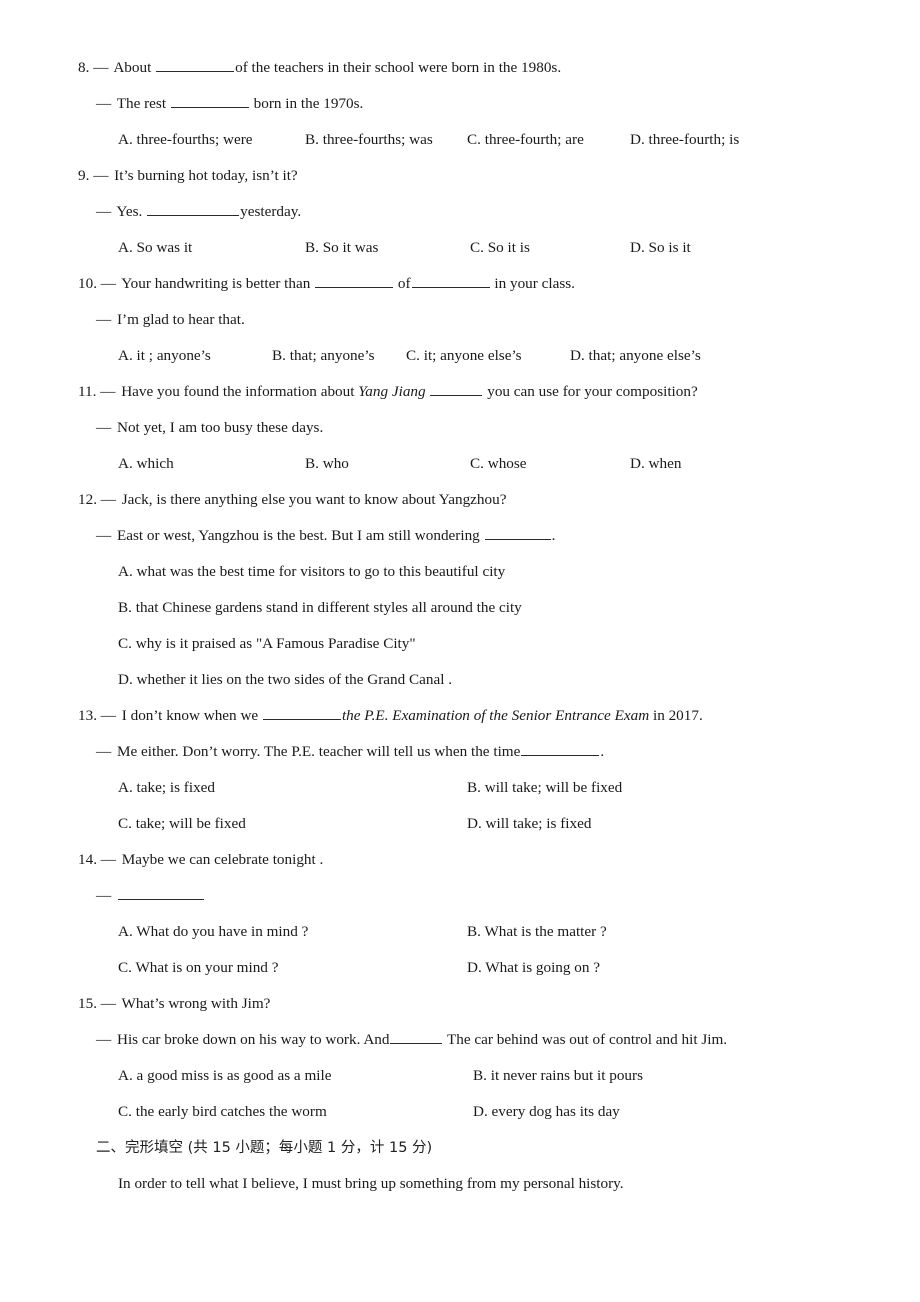  What do you see at coordinates (84, 67) in the screenshot?
I see `question-8-number: 8.` at bounding box center [84, 67].